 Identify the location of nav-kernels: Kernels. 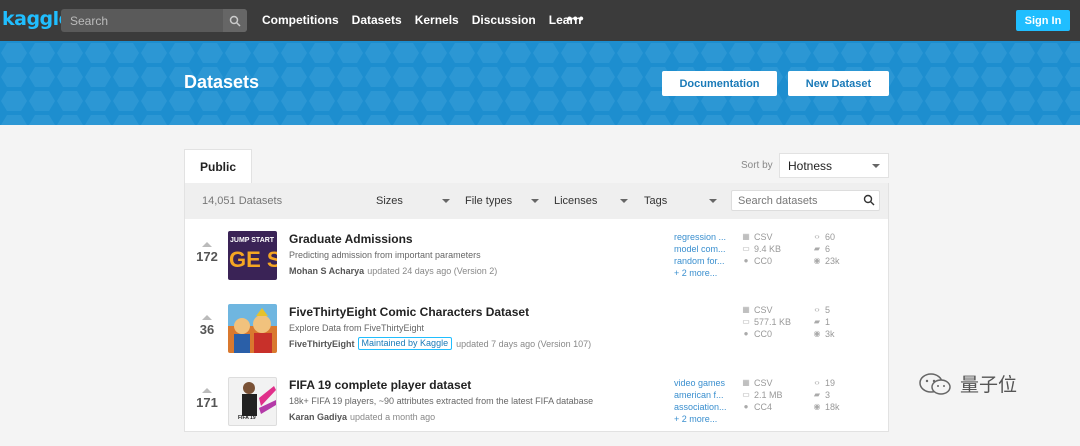
(437, 20).